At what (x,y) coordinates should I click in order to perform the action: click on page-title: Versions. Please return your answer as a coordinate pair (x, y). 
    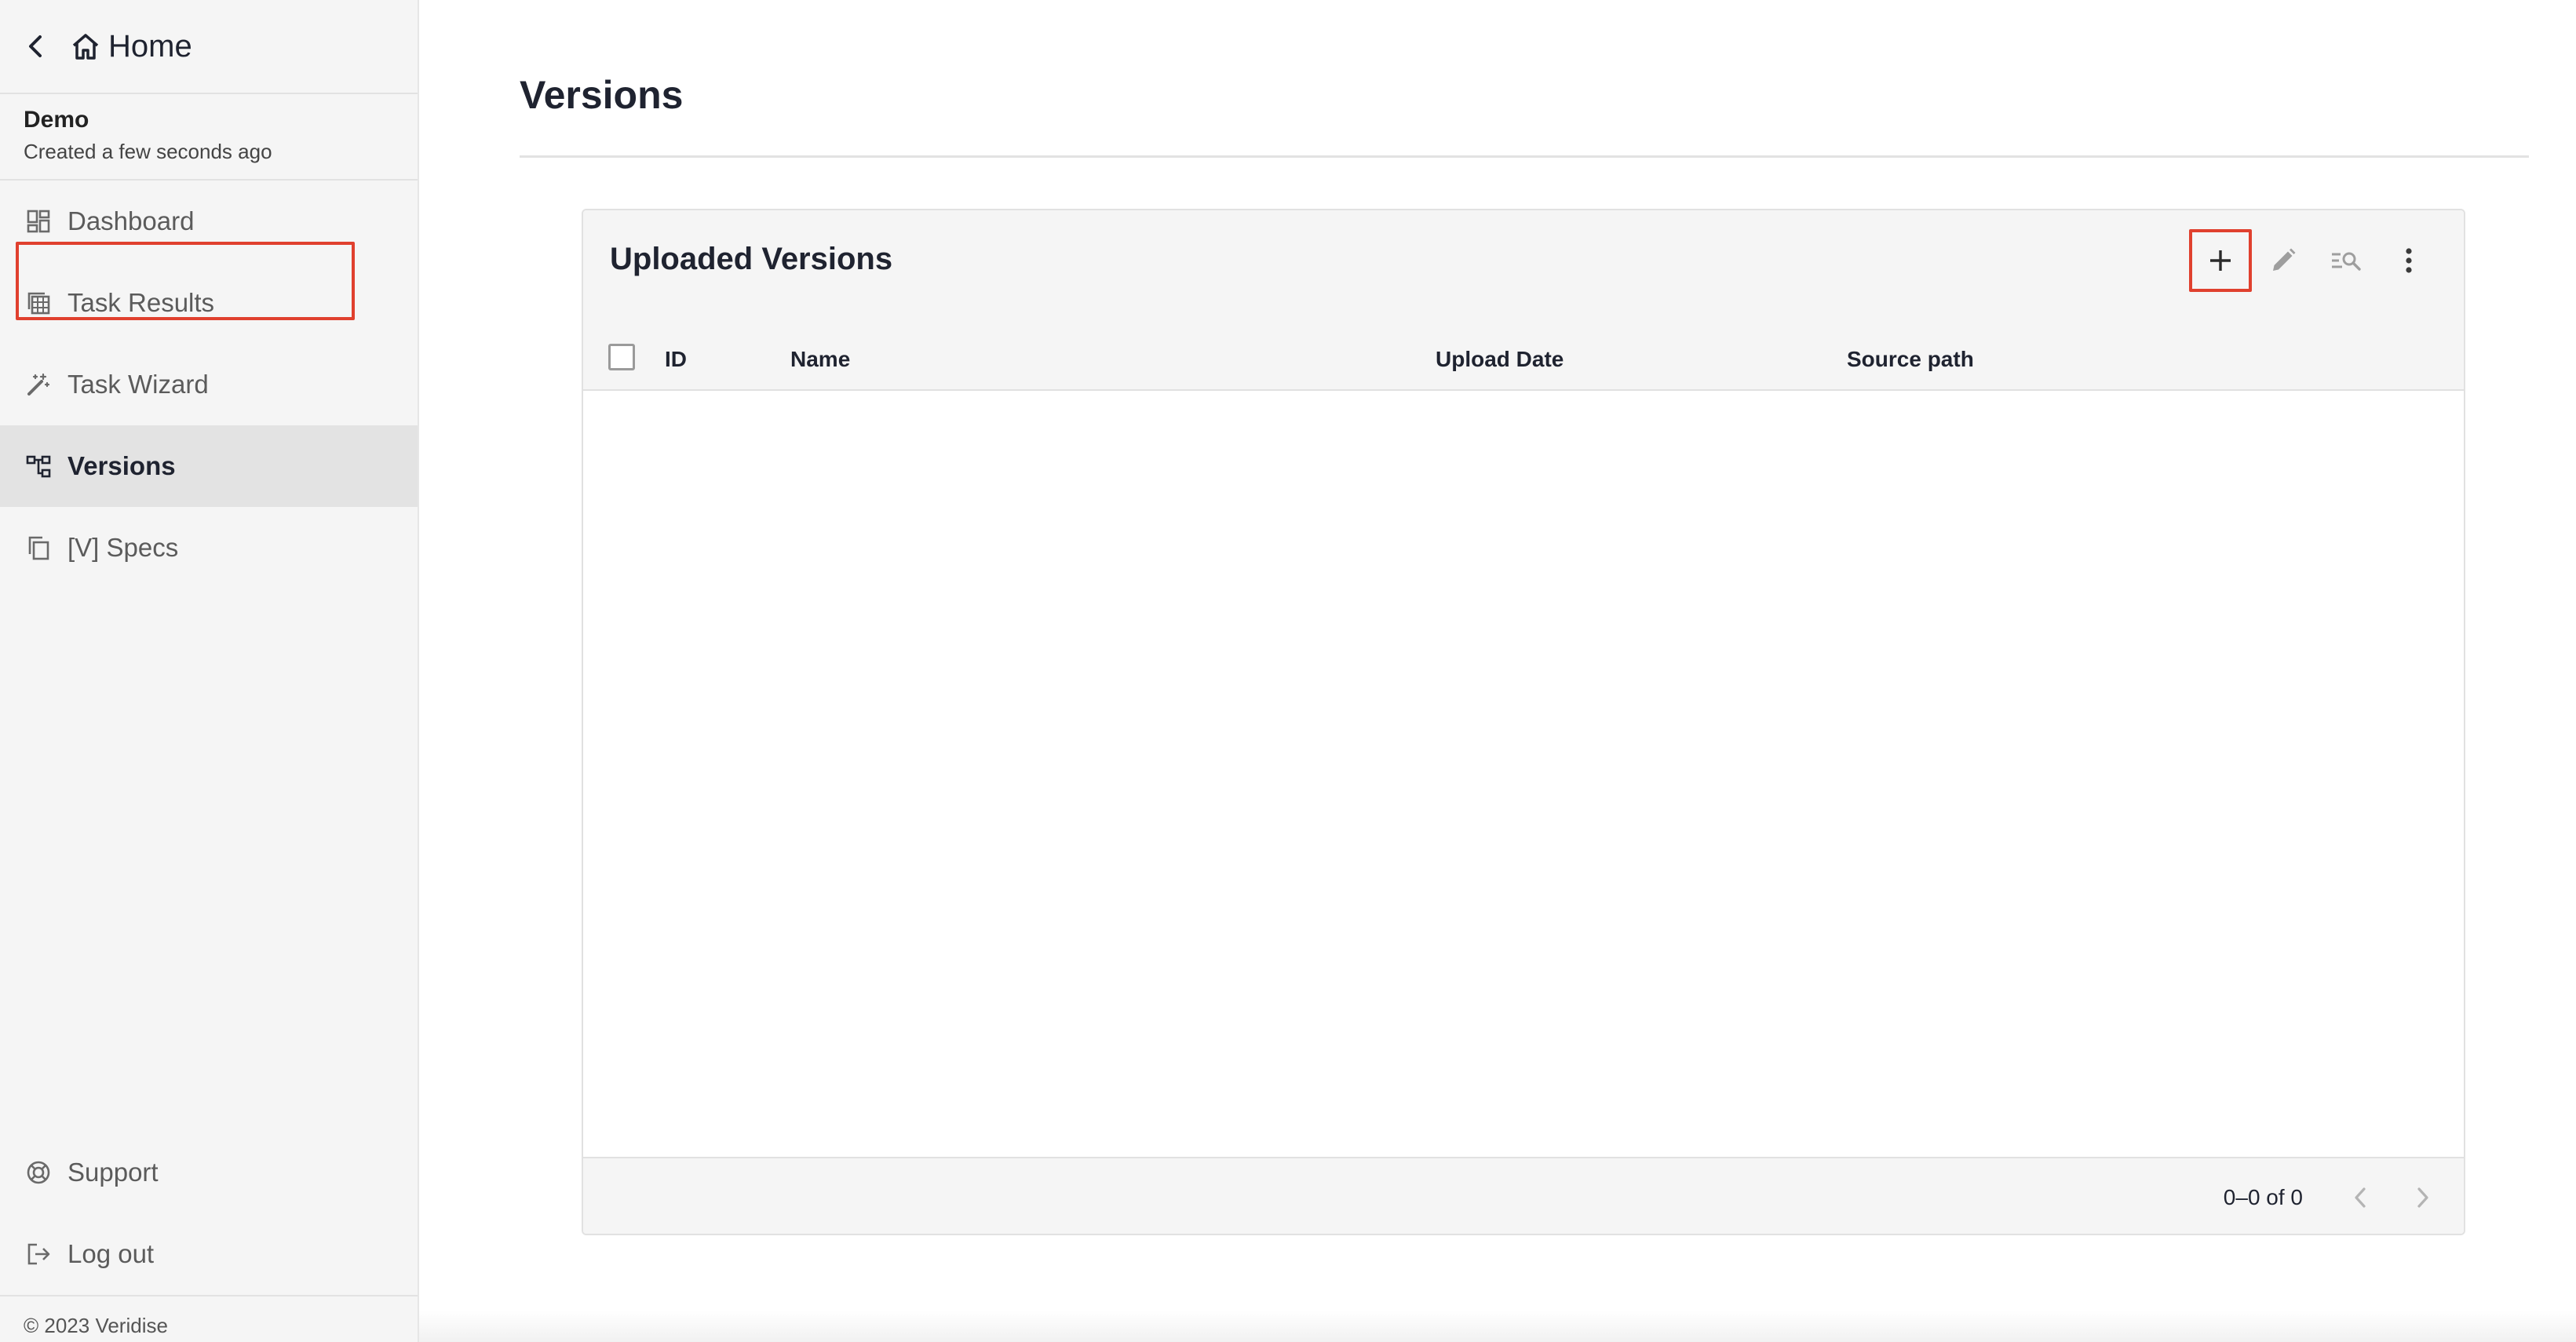
    Looking at the image, I should click on (602, 95).